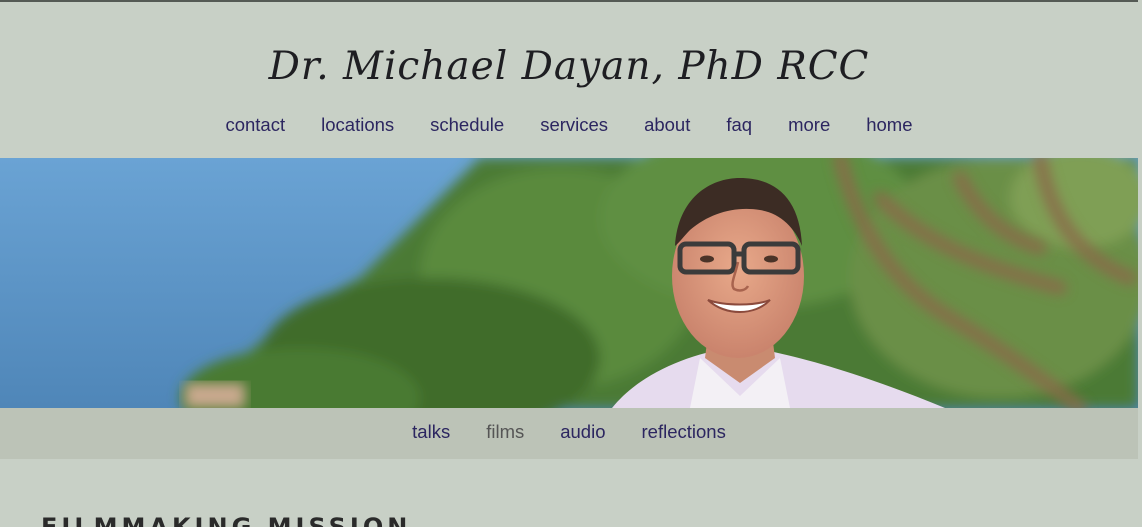 The width and height of the screenshot is (1142, 527). Describe the element at coordinates (569, 66) in the screenshot. I see `site-title: Dr. Michael Dayan, PhD RCC` at that location.